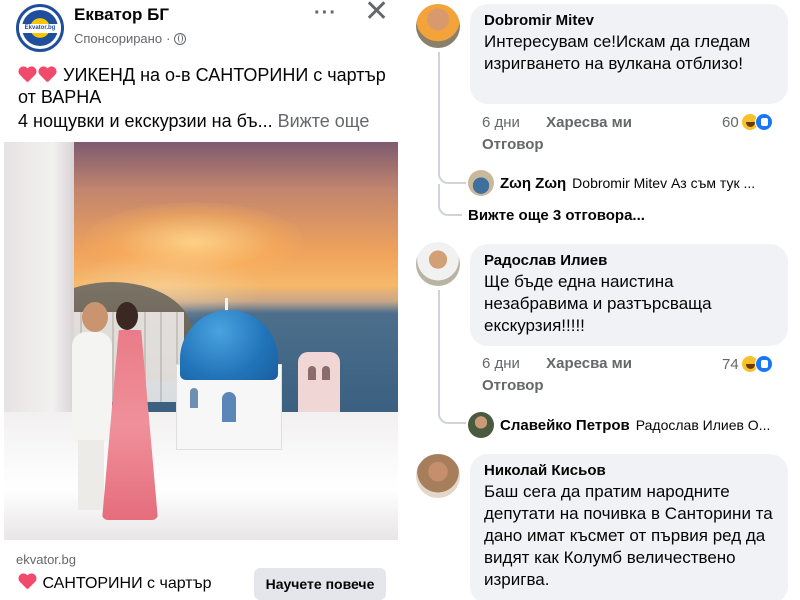 This screenshot has height=600, width=800. Describe the element at coordinates (325, 13) in the screenshot. I see `more-options-icon: ···` at that location.